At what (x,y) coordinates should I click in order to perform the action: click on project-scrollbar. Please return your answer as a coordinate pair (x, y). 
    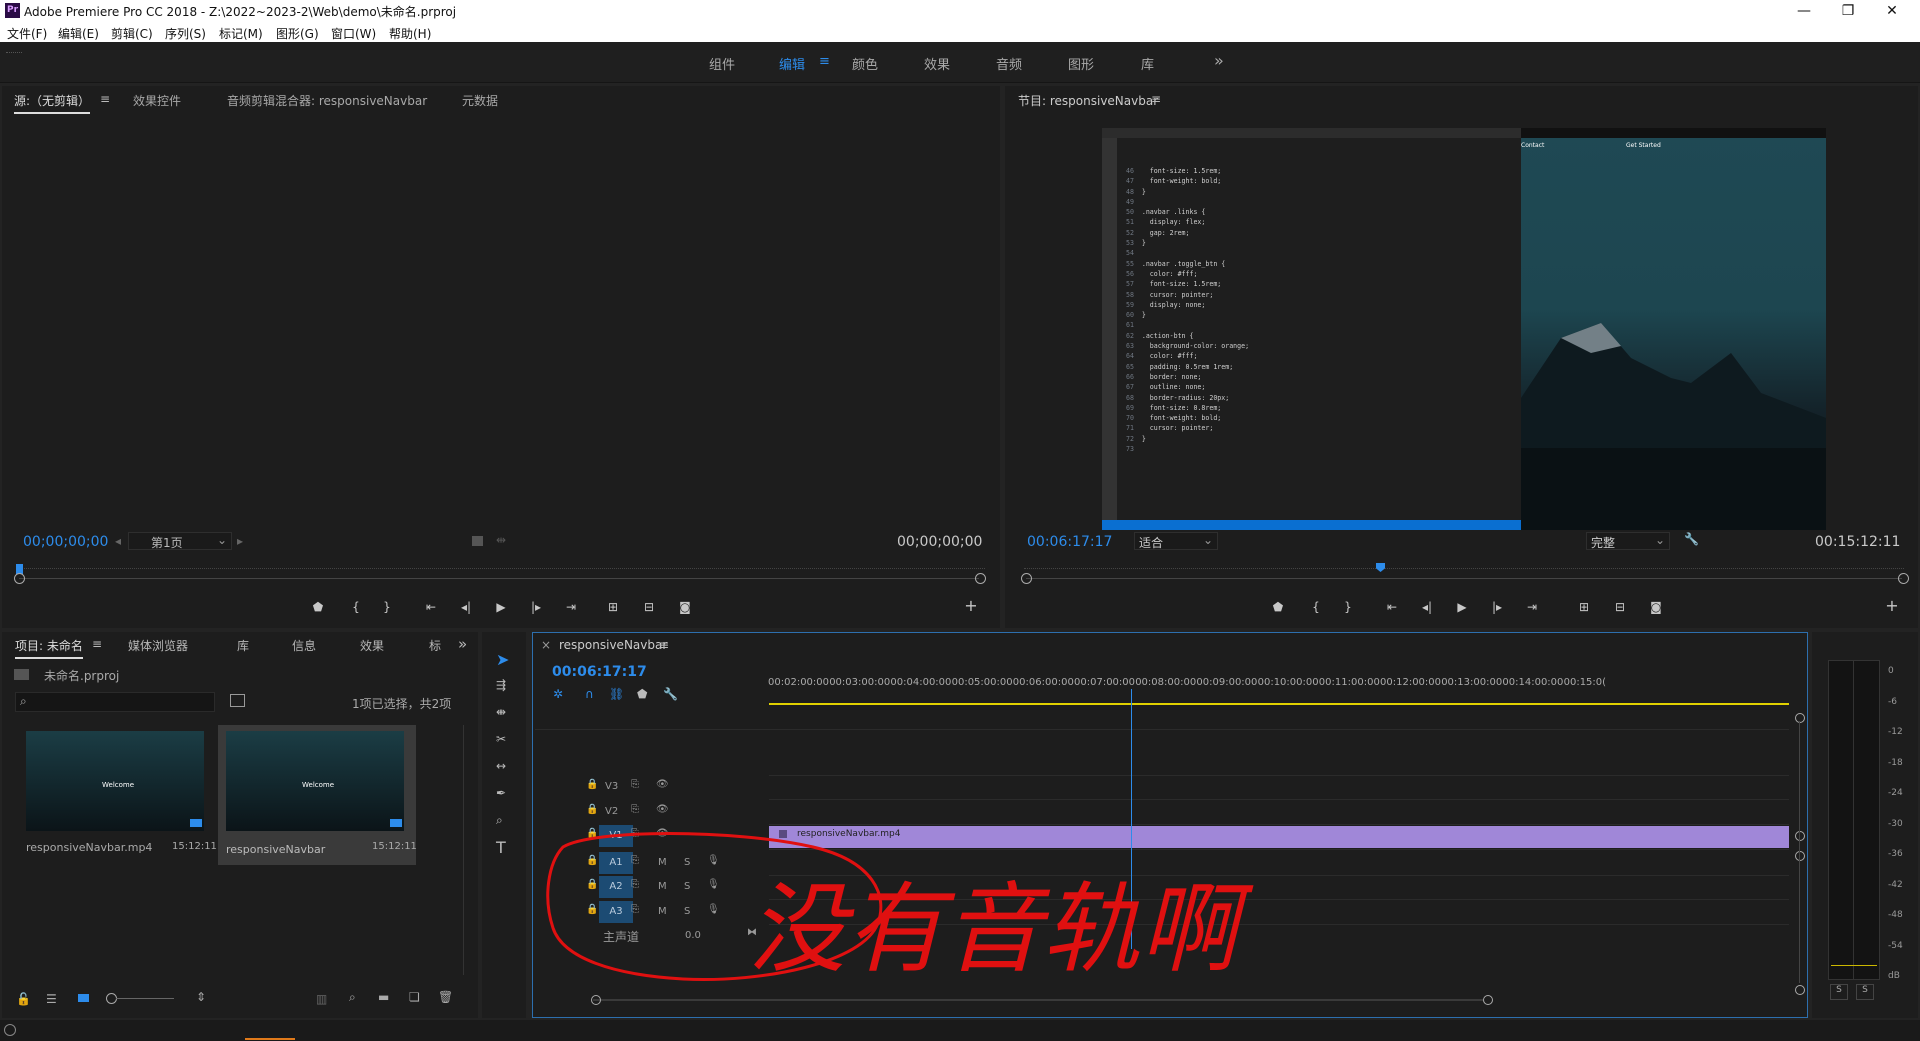
    Looking at the image, I should click on (463, 850).